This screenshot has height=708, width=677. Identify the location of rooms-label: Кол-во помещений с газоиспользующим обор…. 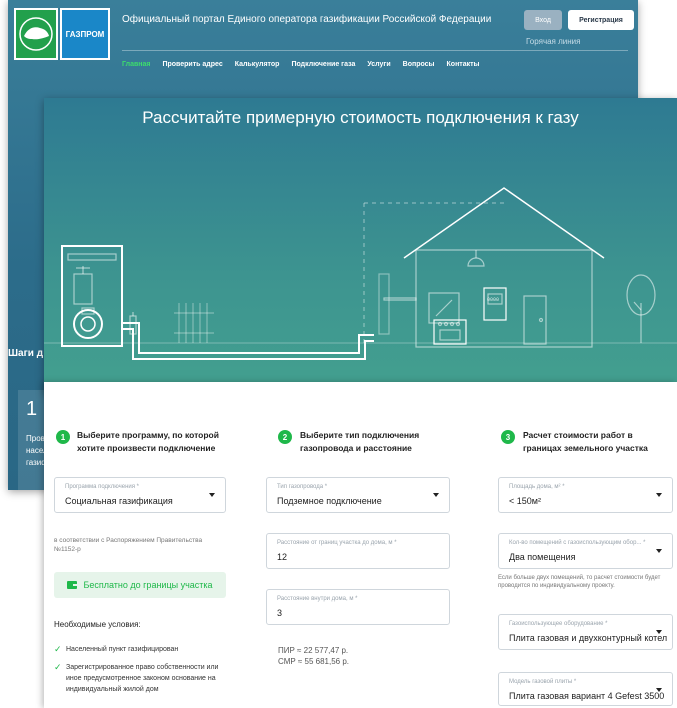
(577, 543).